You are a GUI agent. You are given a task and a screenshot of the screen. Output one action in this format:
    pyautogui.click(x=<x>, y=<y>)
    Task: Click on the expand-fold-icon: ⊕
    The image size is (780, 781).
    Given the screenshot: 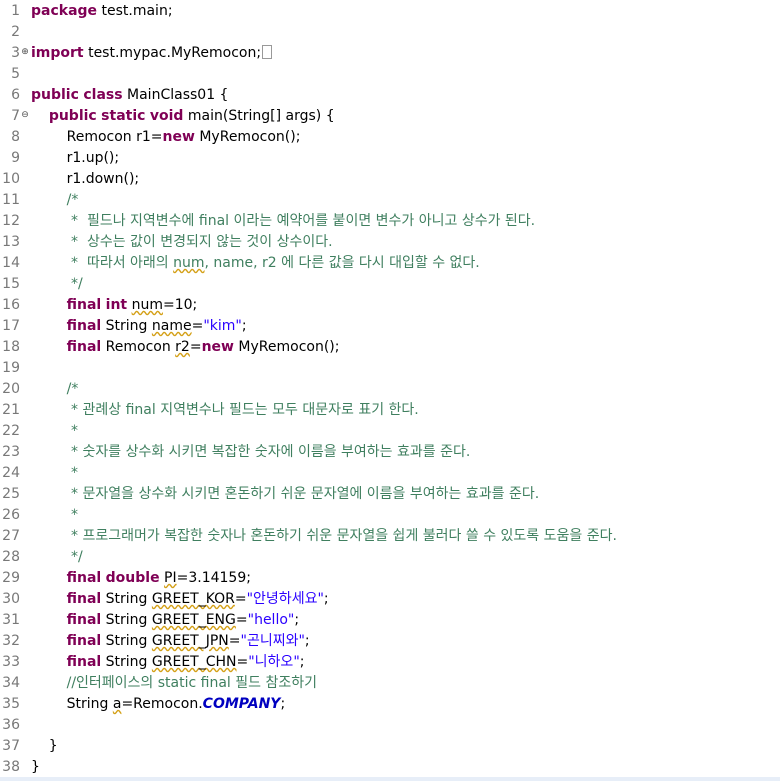 What is the action you would take?
    pyautogui.click(x=25, y=53)
    